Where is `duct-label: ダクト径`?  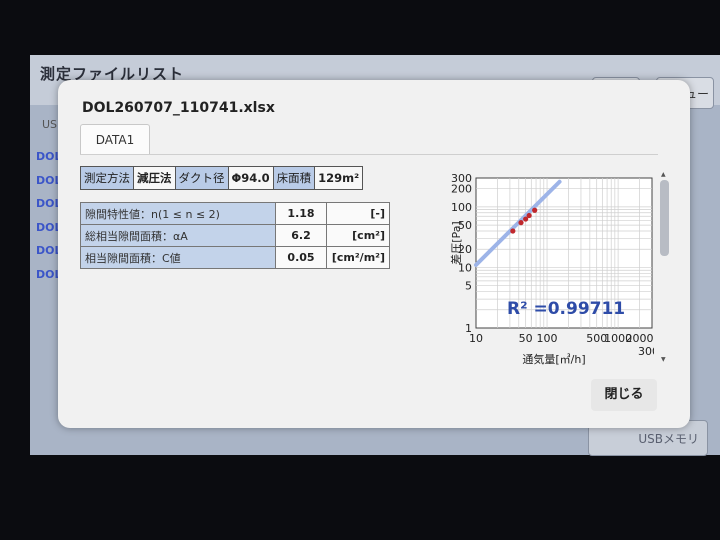 duct-label: ダクト径 is located at coordinates (201, 178).